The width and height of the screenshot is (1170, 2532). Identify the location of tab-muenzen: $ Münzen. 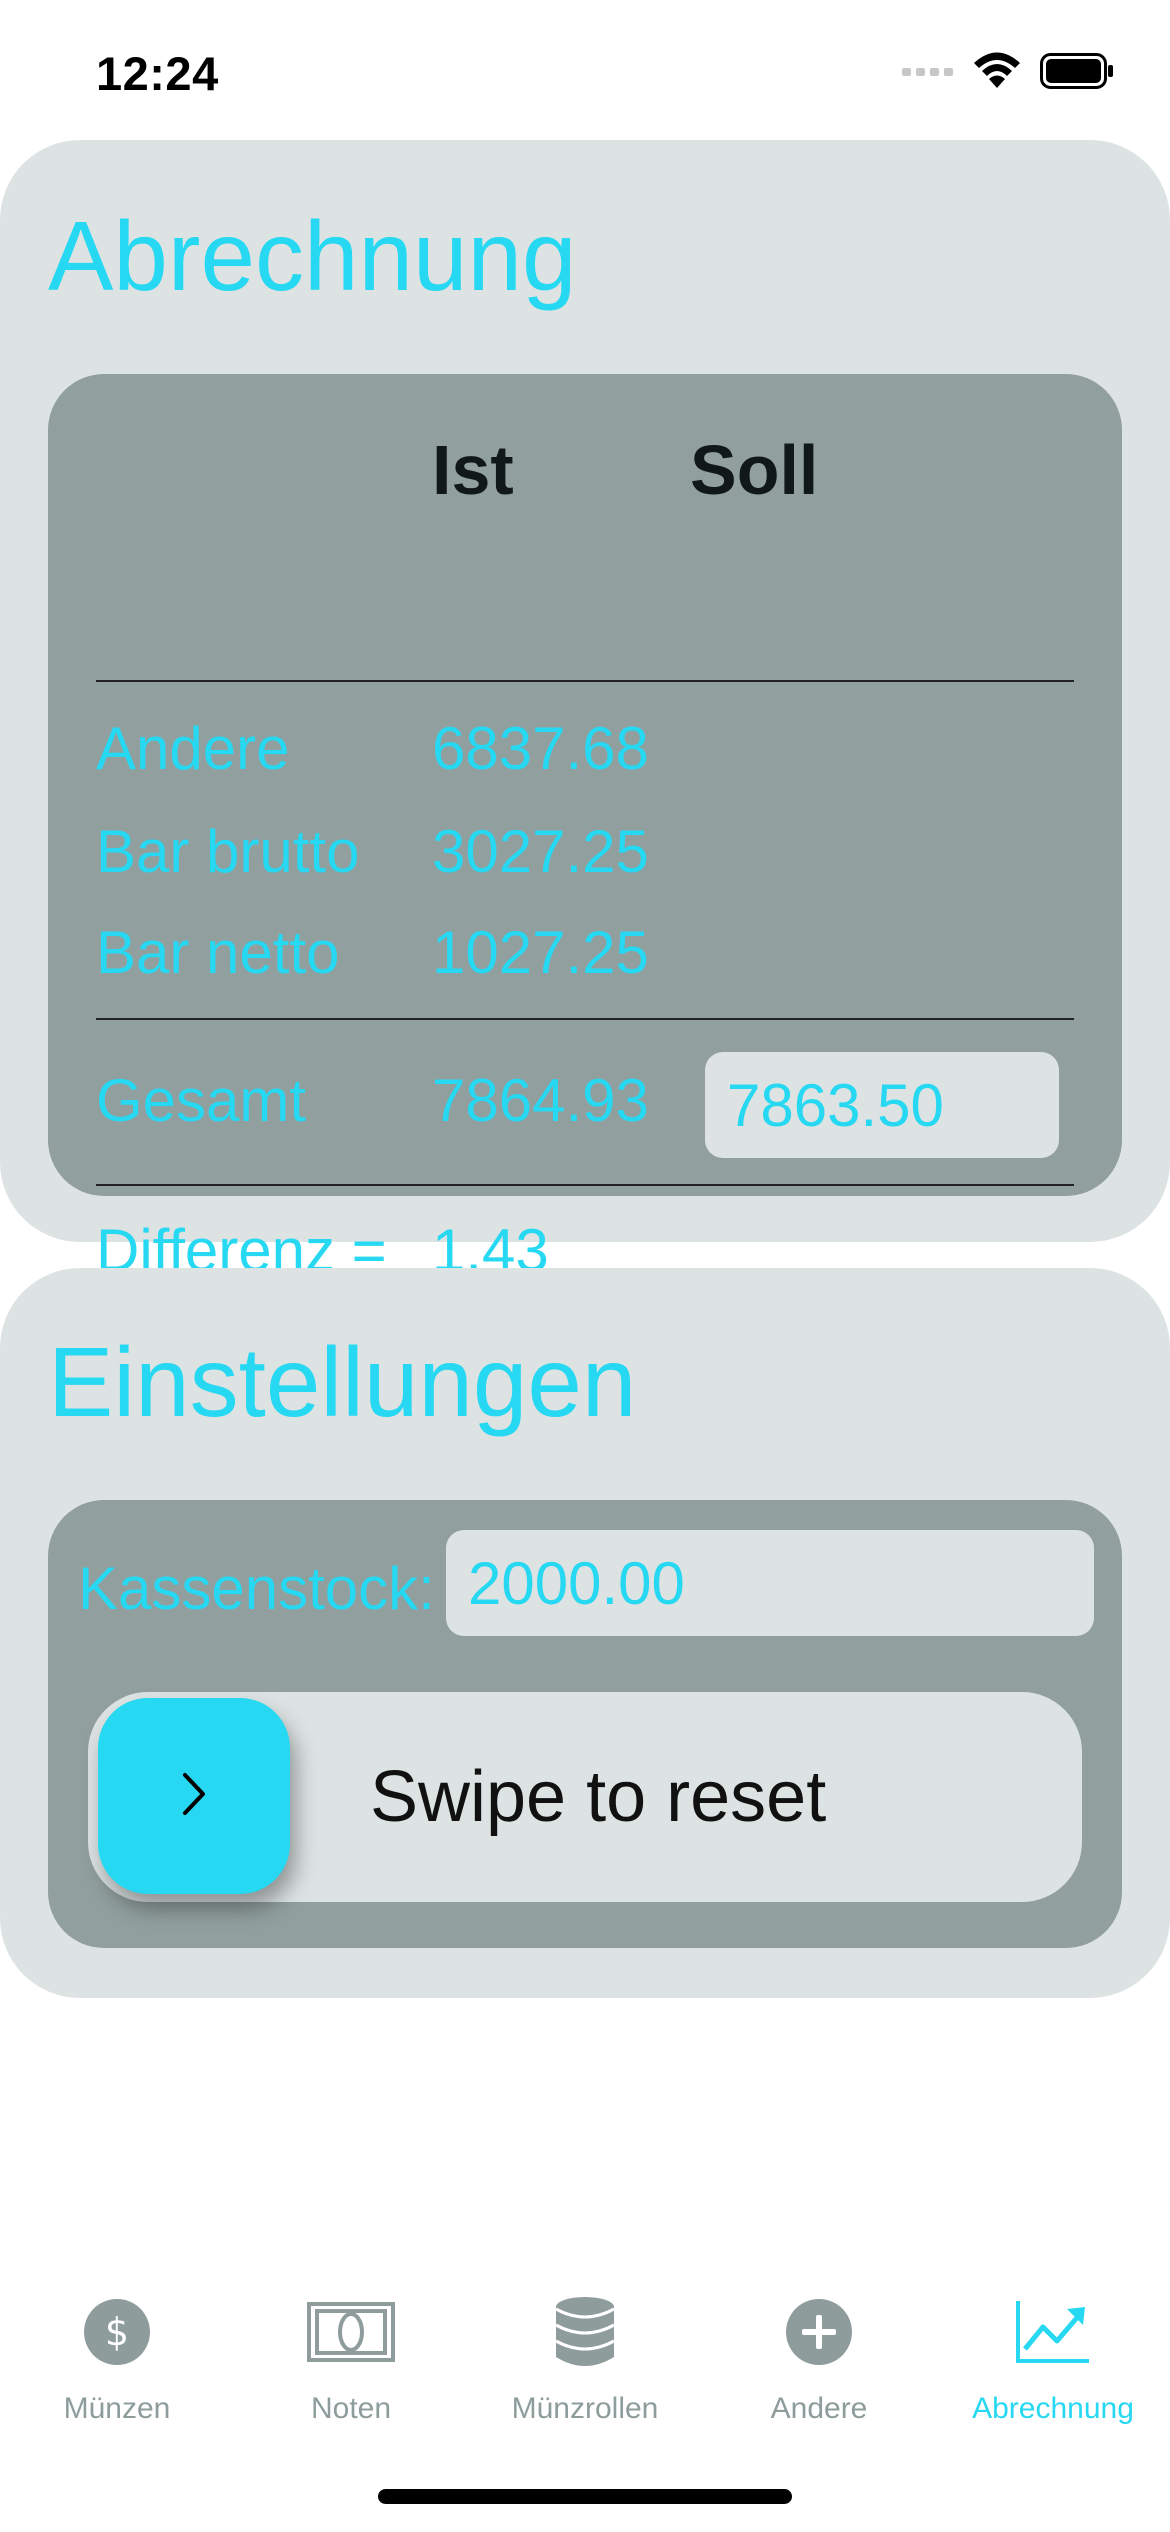
(117, 2365).